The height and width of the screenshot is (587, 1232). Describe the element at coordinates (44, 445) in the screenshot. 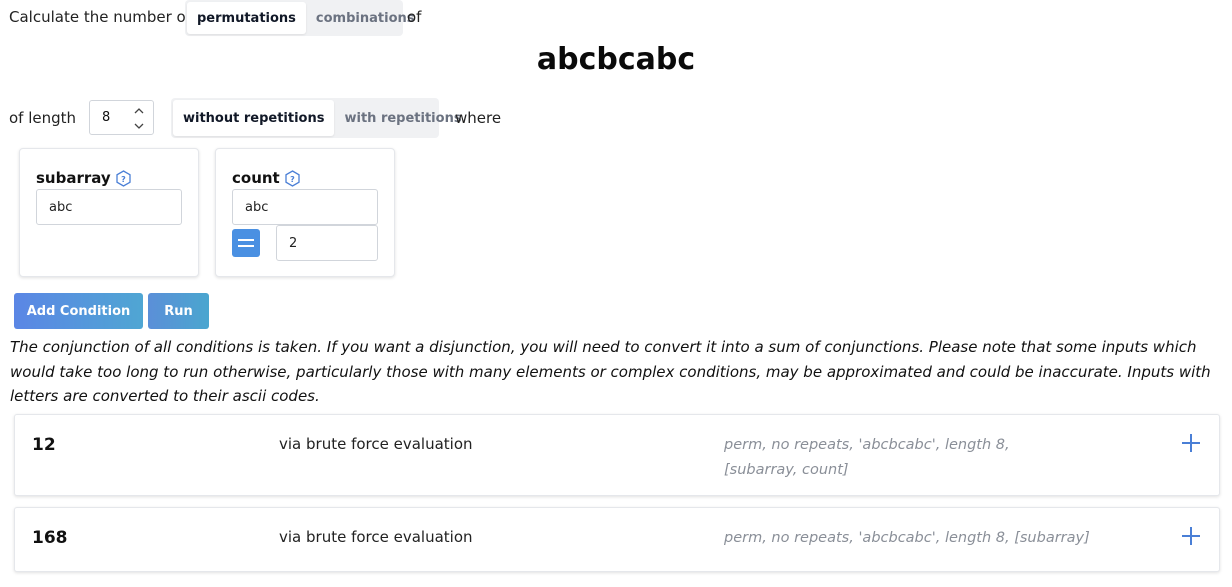

I see `result-count: 12` at that location.